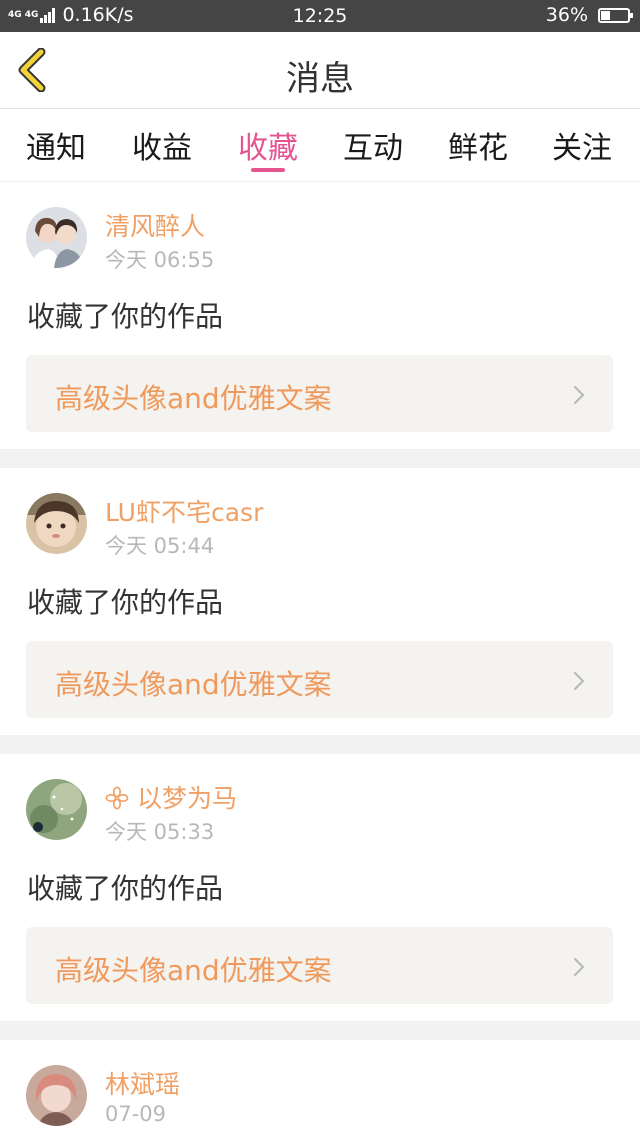  Describe the element at coordinates (160, 546) in the screenshot. I see `timestamp: 今天 05:44` at that location.